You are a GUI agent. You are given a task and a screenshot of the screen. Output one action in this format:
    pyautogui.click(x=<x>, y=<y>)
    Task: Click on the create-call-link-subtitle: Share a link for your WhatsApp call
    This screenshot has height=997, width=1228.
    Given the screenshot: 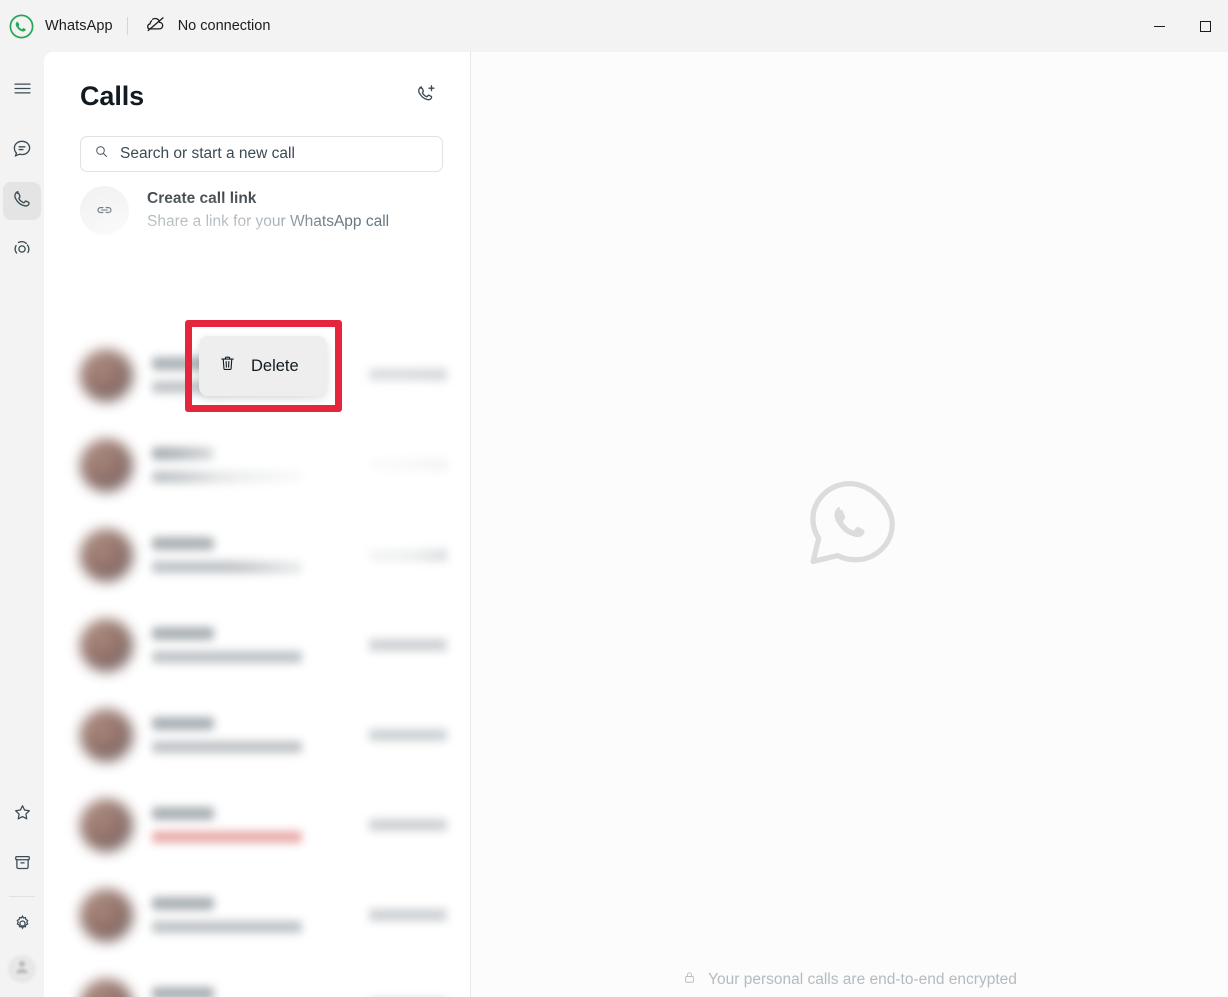 What is the action you would take?
    pyautogui.click(x=268, y=222)
    